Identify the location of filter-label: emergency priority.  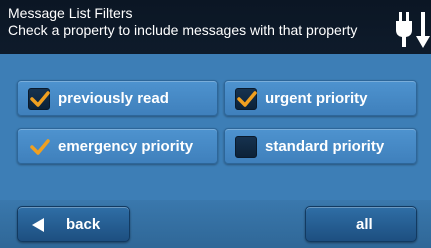
(126, 146).